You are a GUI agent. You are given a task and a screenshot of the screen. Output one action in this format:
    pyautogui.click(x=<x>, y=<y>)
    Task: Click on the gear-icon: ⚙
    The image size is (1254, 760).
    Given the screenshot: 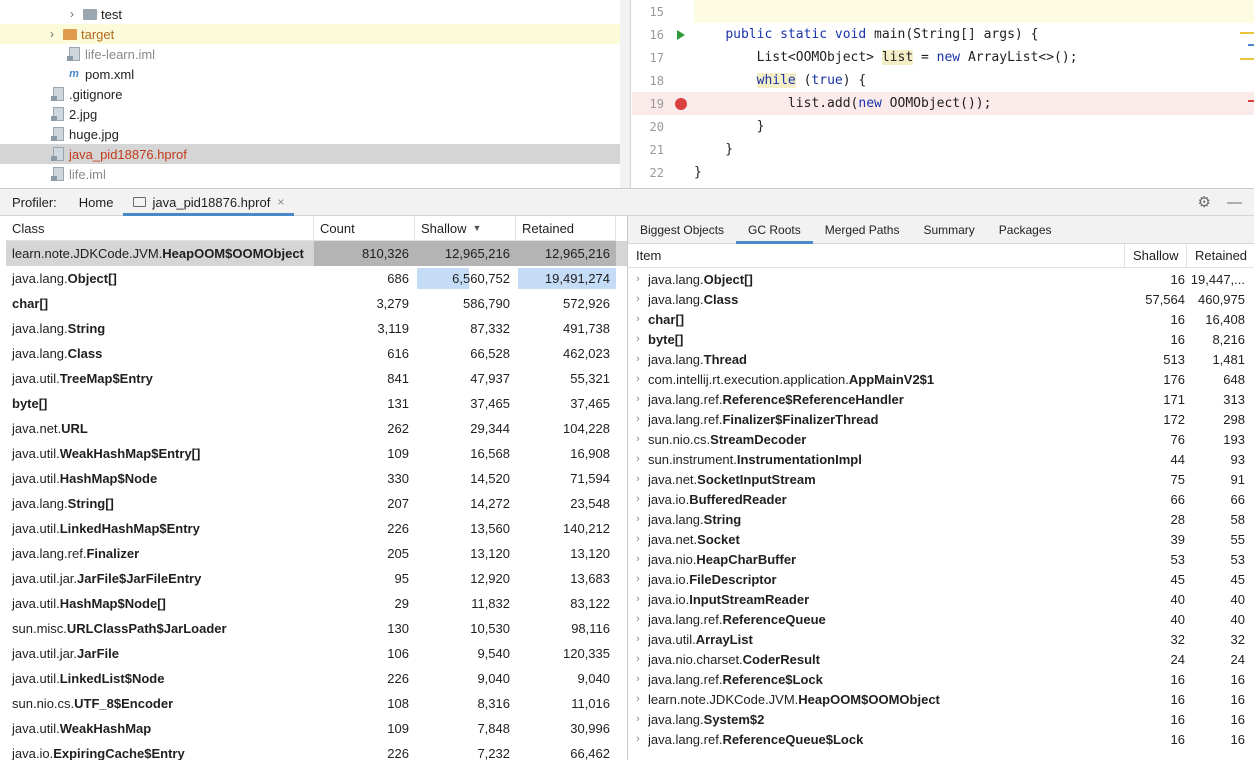 What is the action you would take?
    pyautogui.click(x=1204, y=202)
    